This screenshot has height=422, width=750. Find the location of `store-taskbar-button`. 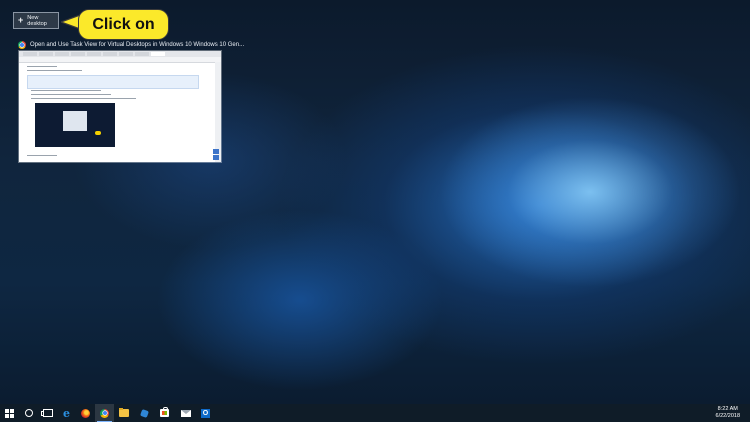

store-taskbar-button is located at coordinates (164, 413).